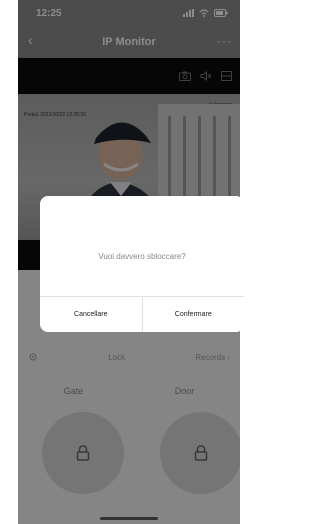 This screenshot has height=524, width=320. I want to click on confirm-button: Confermare, so click(193, 314).